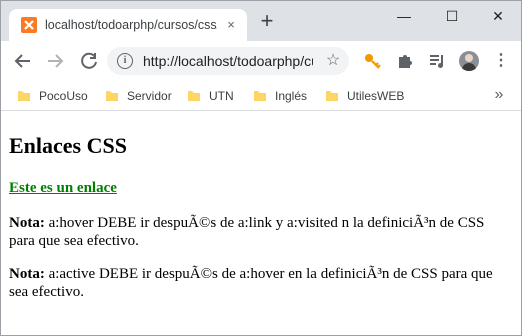 The image size is (522, 336). I want to click on tab-close-icon: ×, so click(231, 25).